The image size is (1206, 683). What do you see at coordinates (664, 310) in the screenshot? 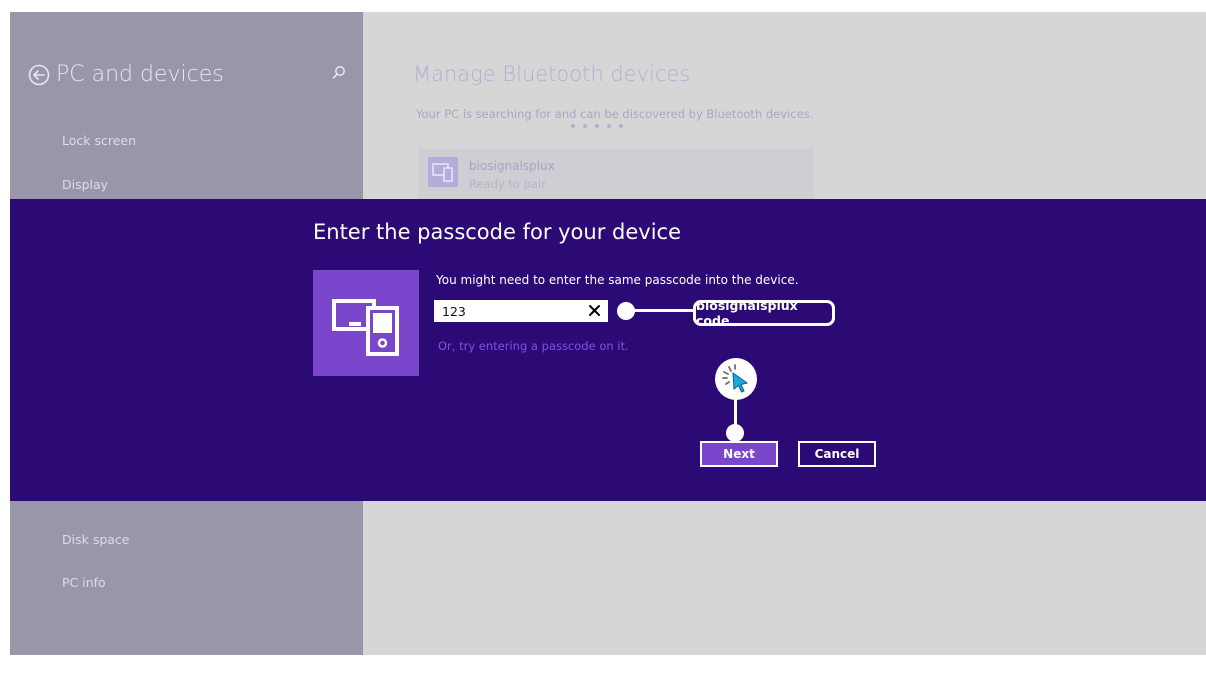
I see `callout-connector` at bounding box center [664, 310].